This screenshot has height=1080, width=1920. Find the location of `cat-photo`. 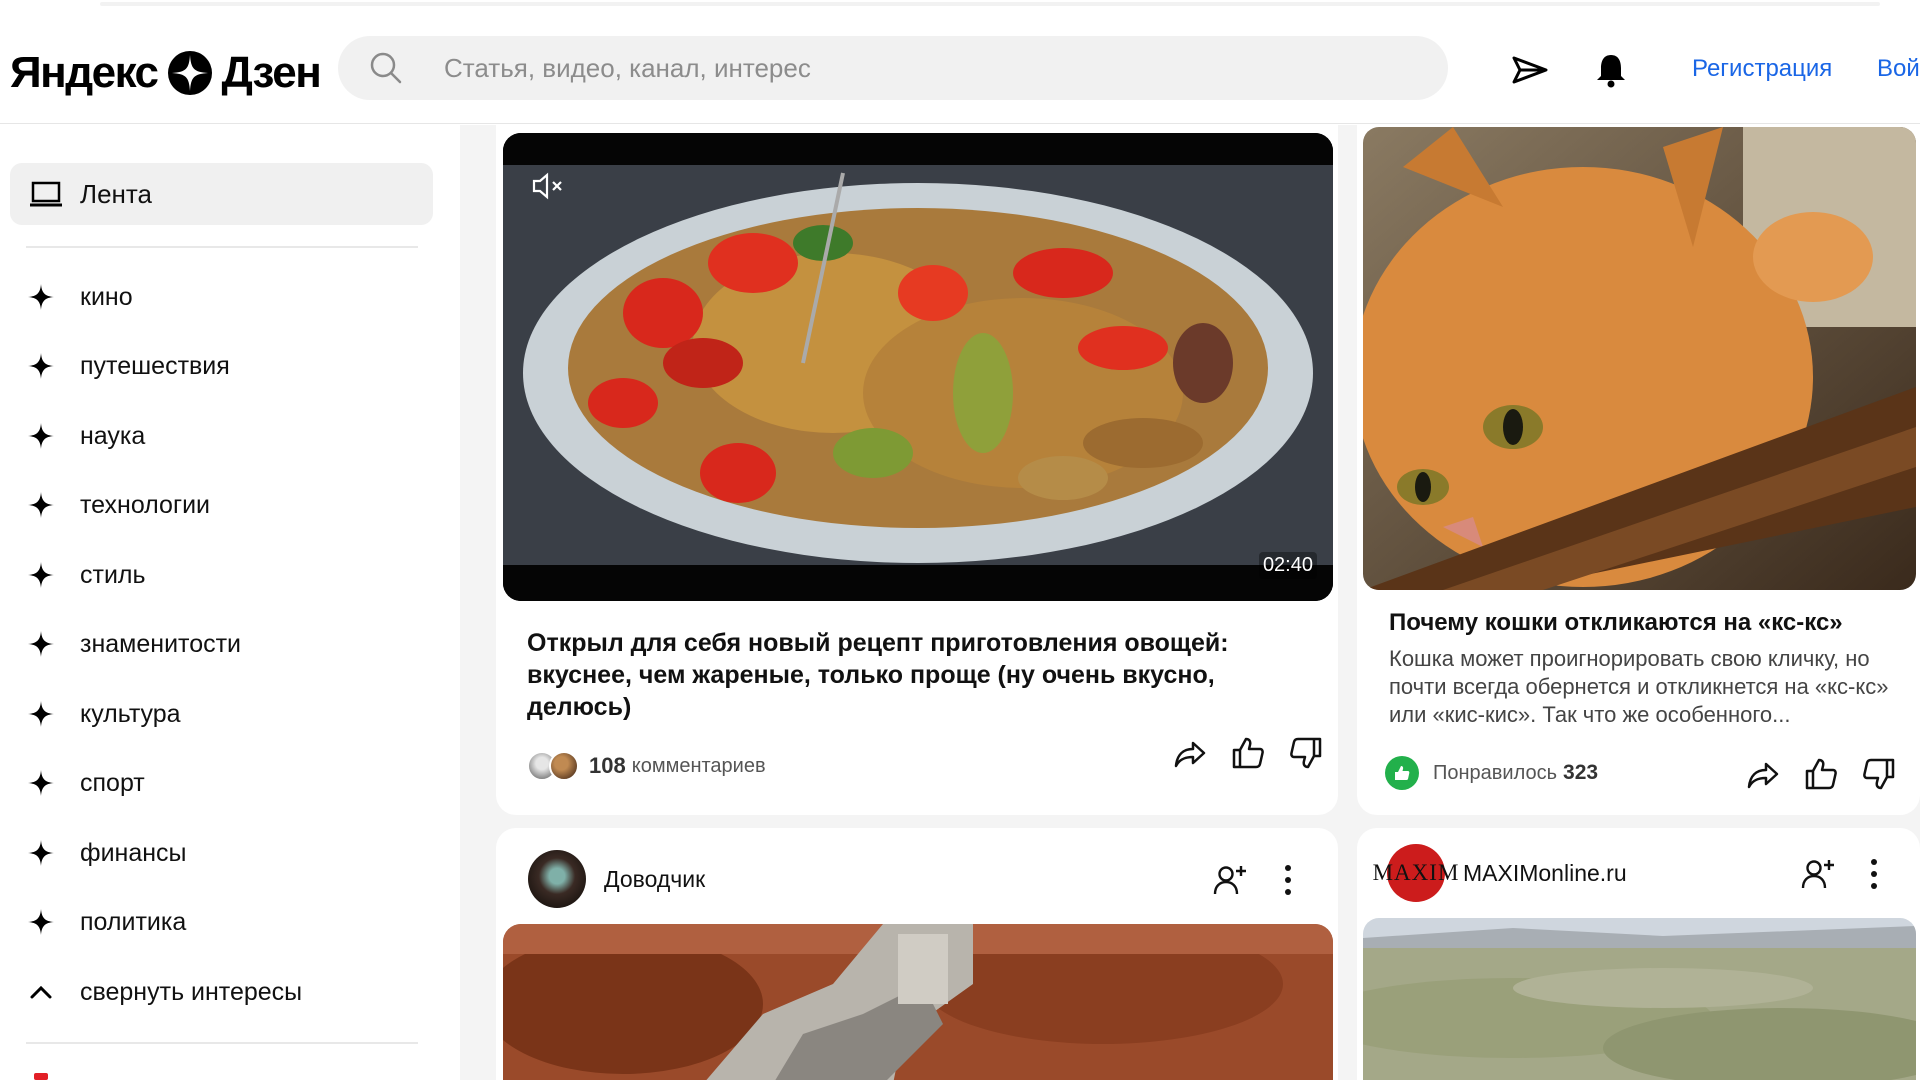

cat-photo is located at coordinates (1639, 358).